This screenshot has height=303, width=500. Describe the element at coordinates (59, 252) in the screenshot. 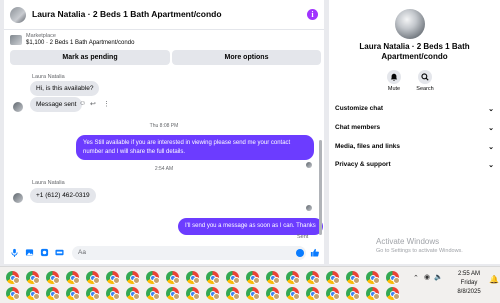

I see `gif-icon` at that location.